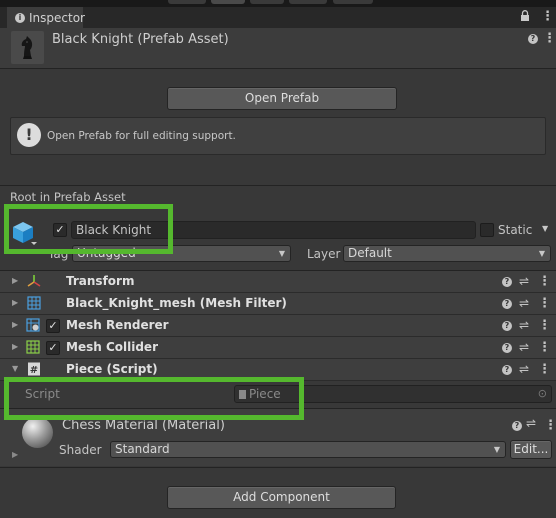  I want to click on header-menu-icon: ⋮, so click(549, 38).